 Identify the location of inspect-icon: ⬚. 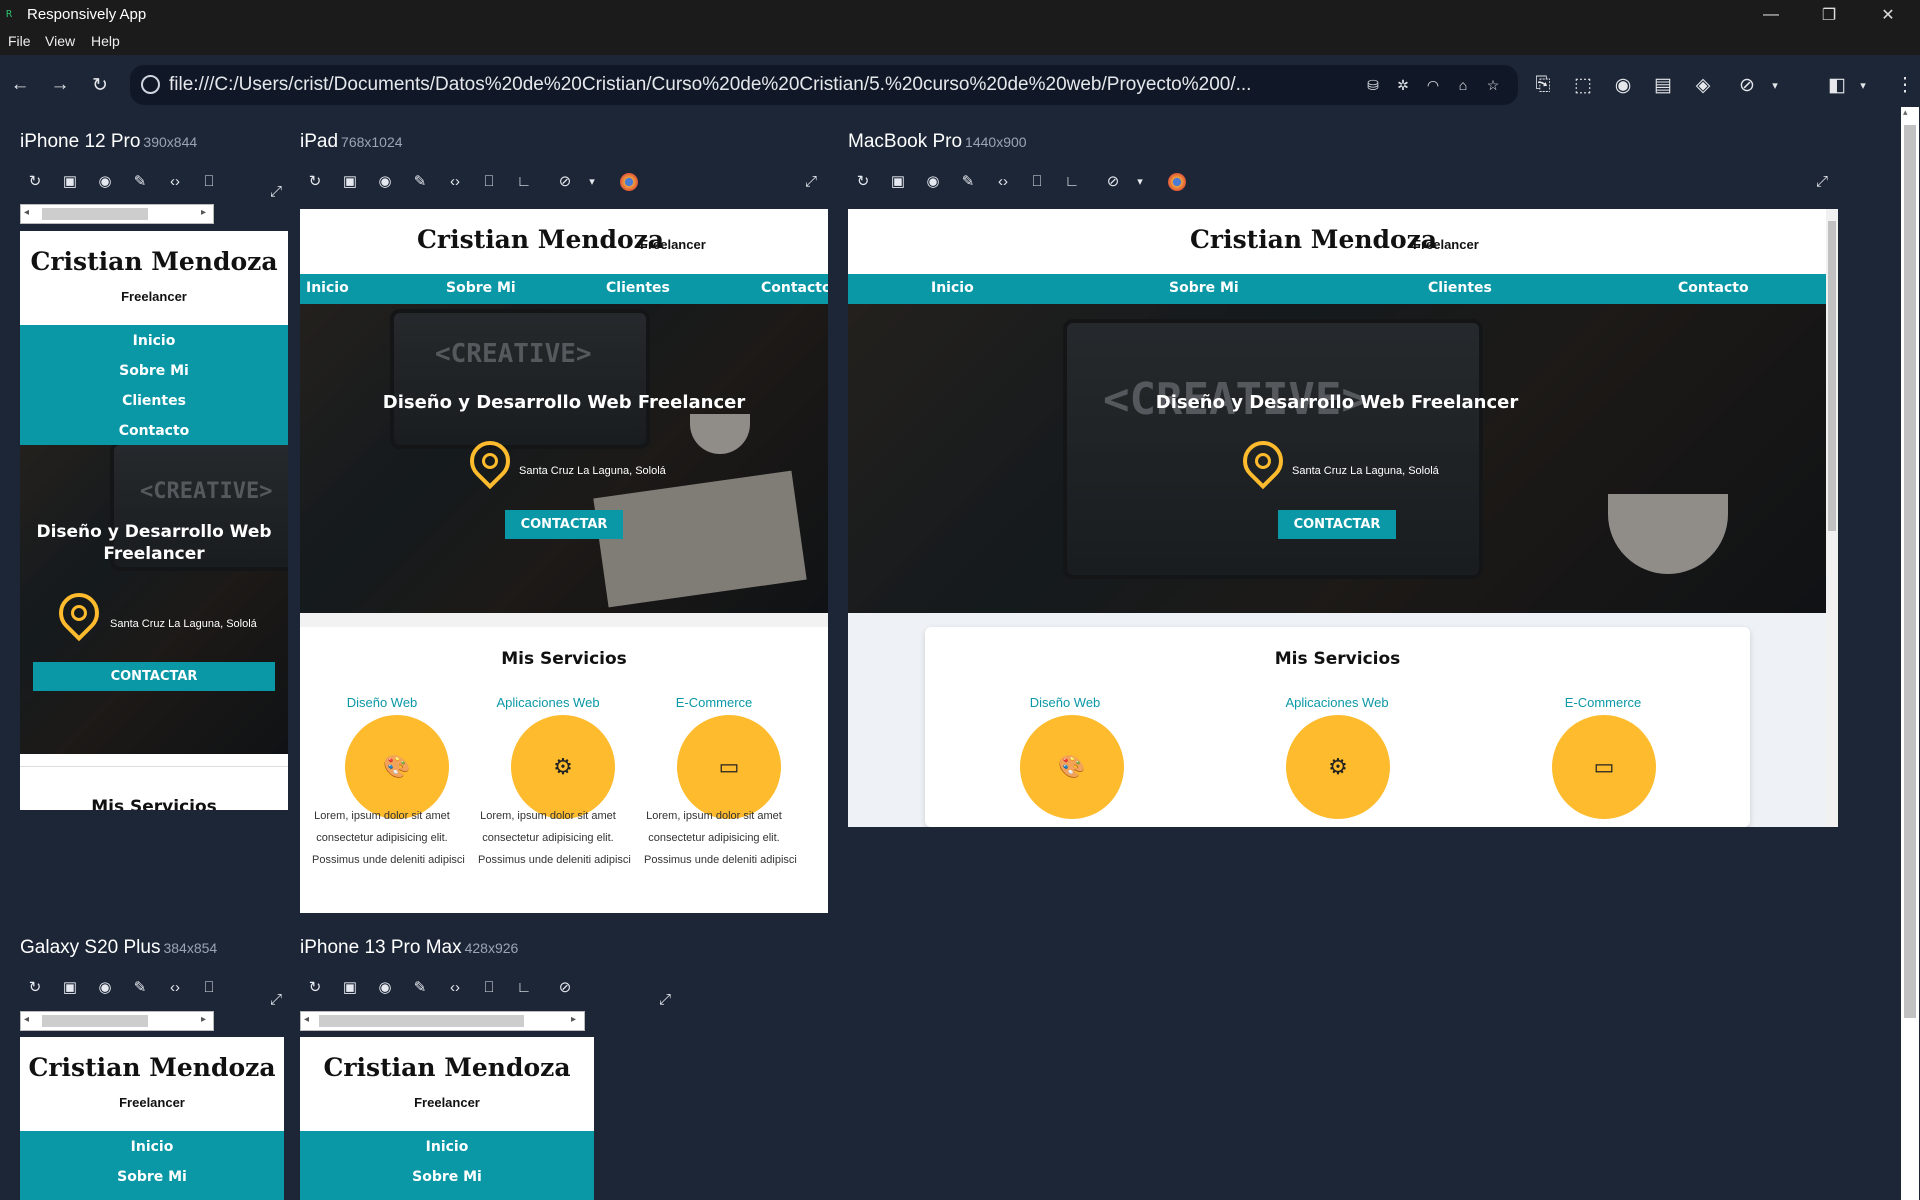
(1583, 85).